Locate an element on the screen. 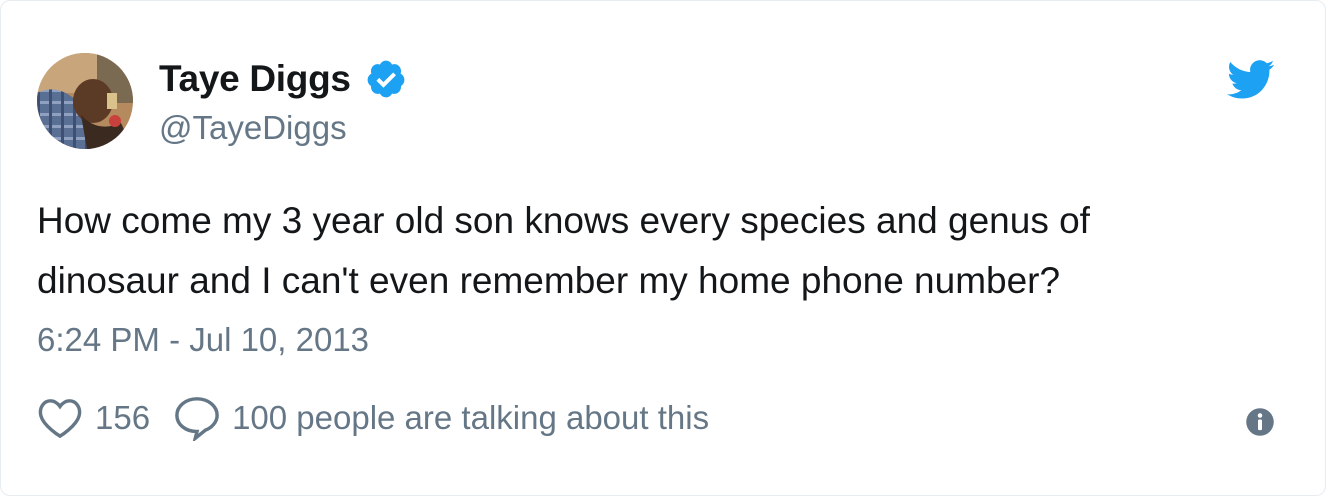 Image resolution: width=1326 pixels, height=496 pixels. avatar is located at coordinates (85, 101).